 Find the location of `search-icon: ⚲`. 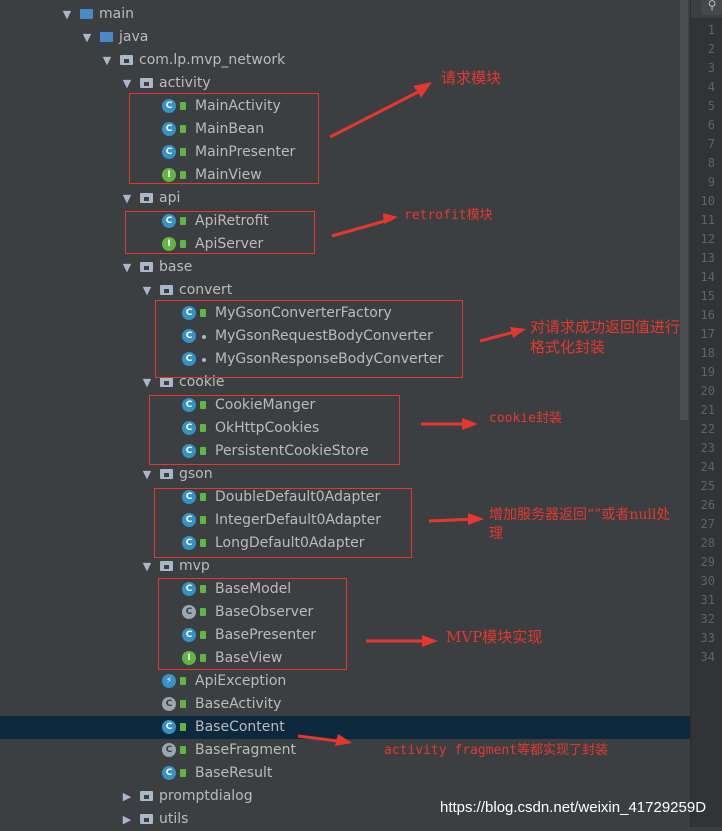

search-icon: ⚲ is located at coordinates (711, 7).